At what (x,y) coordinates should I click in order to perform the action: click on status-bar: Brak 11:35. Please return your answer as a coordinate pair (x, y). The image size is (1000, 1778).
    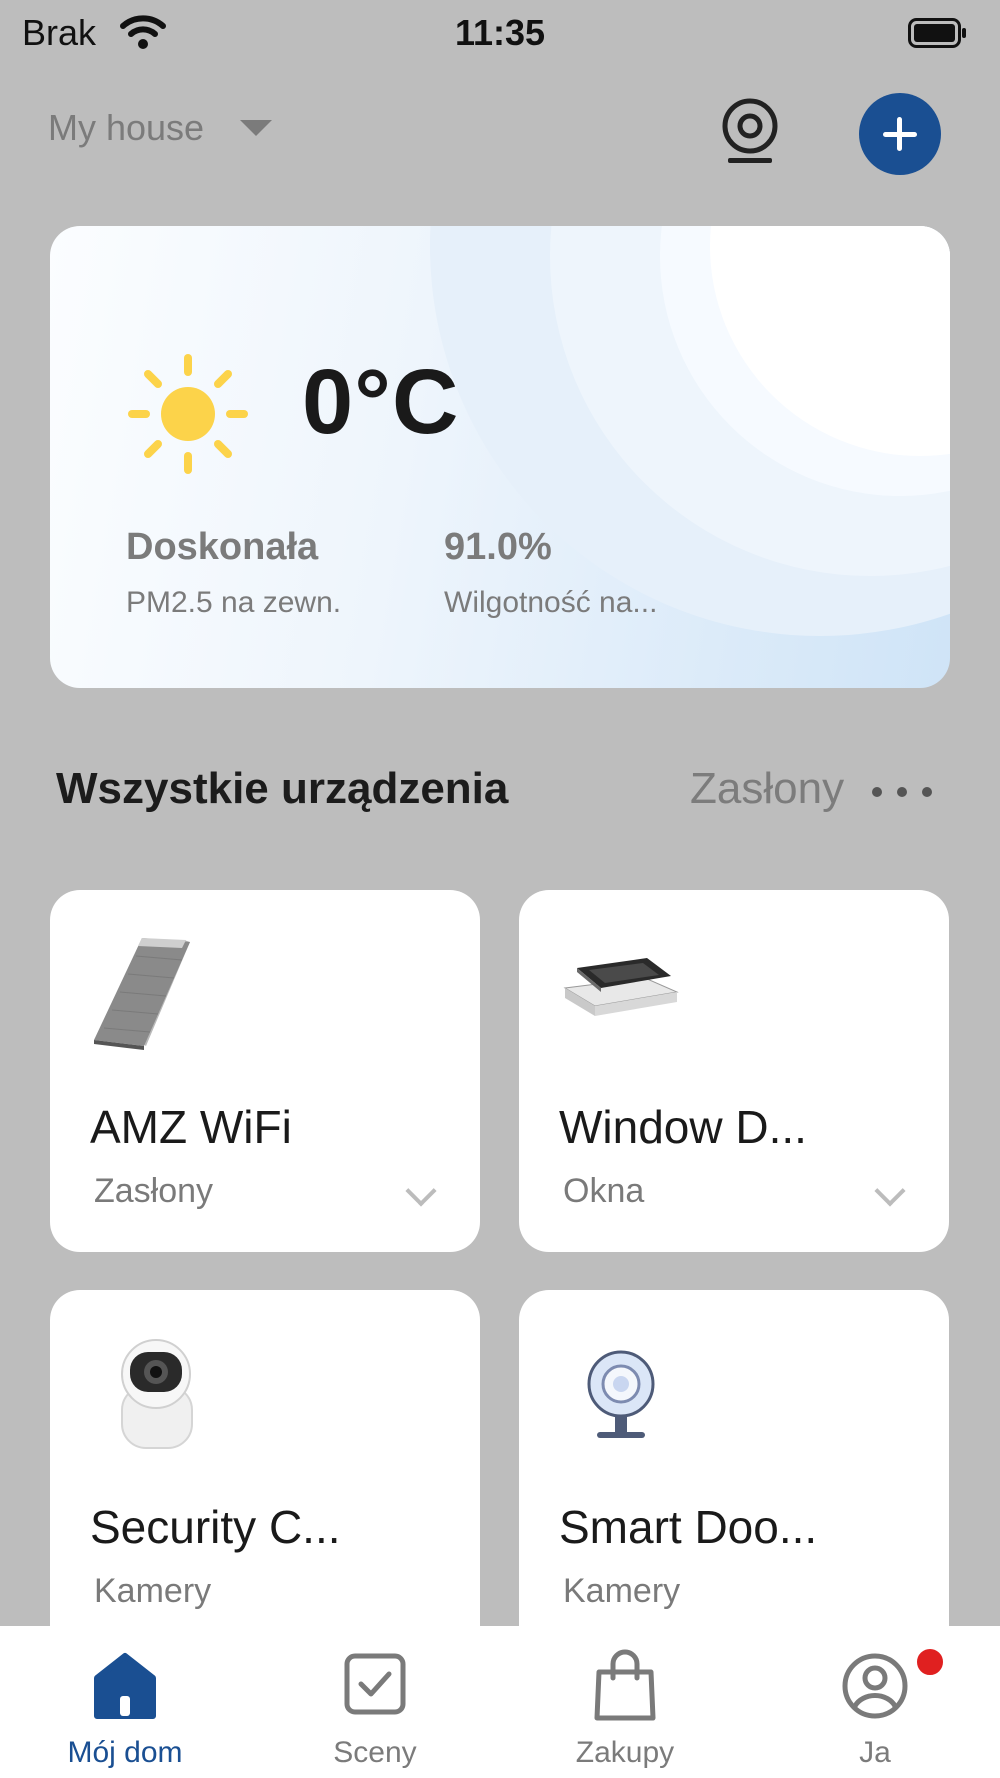
    Looking at the image, I should click on (500, 35).